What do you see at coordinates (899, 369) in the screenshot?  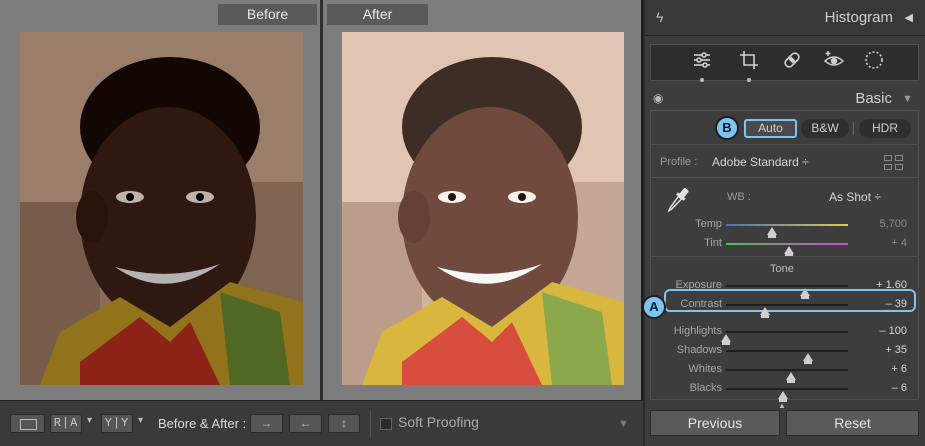 I see `whites-value: + 6` at bounding box center [899, 369].